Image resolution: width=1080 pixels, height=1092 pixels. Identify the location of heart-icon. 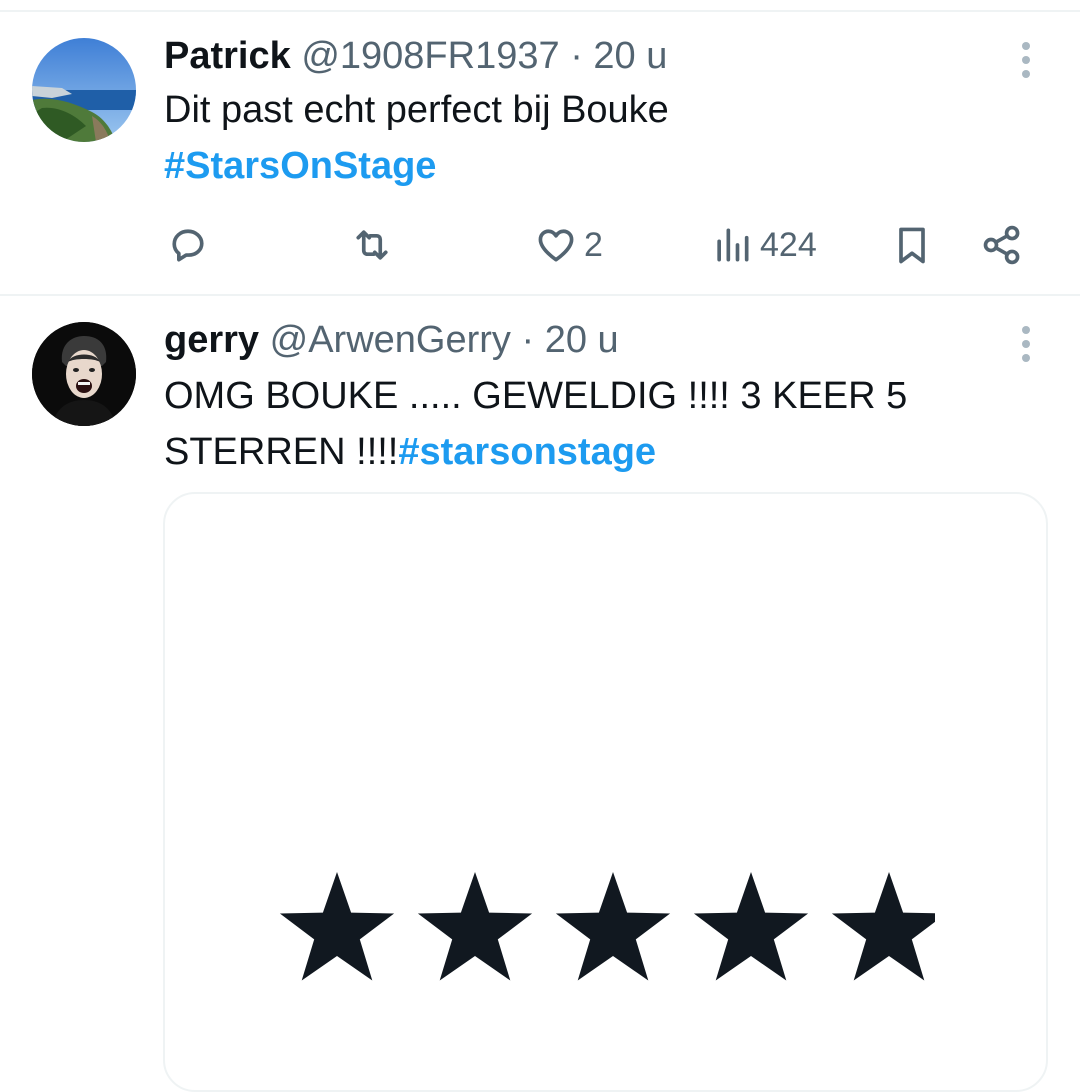
(556, 245).